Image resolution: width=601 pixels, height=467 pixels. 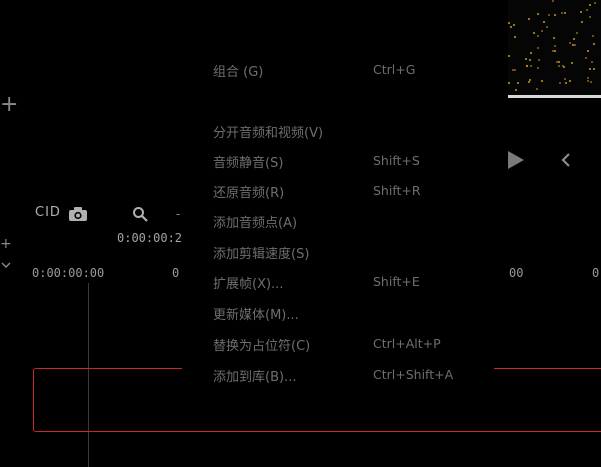 I want to click on menu-item-label: 组合 (G), so click(x=238, y=72).